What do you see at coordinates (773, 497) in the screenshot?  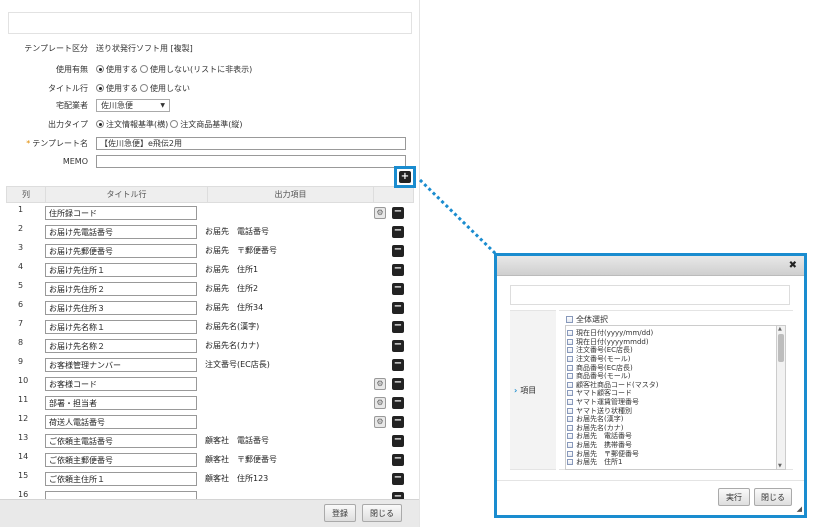 I see `dialog-close-button: 閉じる` at bounding box center [773, 497].